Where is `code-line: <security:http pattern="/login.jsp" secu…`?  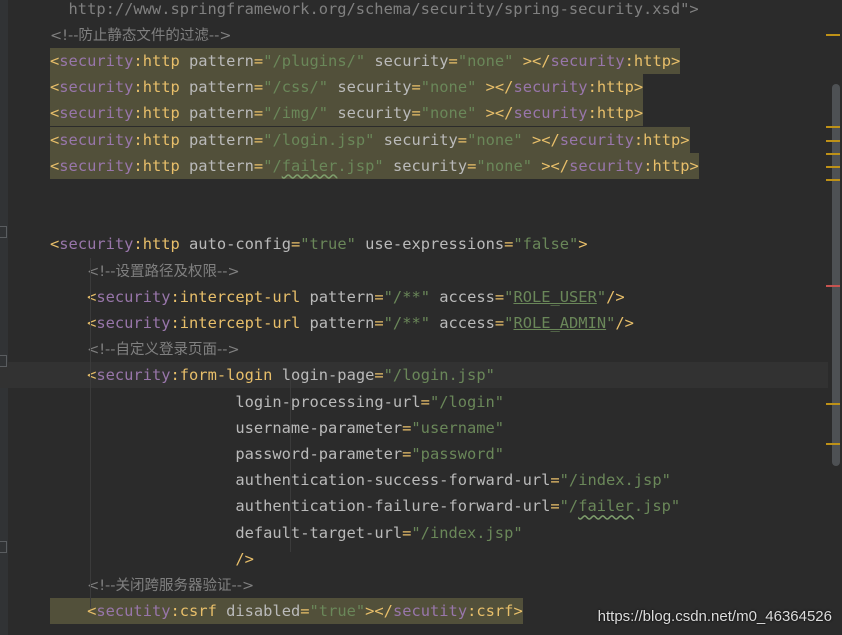 code-line: <security:http pattern="/login.jsp" secu… is located at coordinates (414, 139).